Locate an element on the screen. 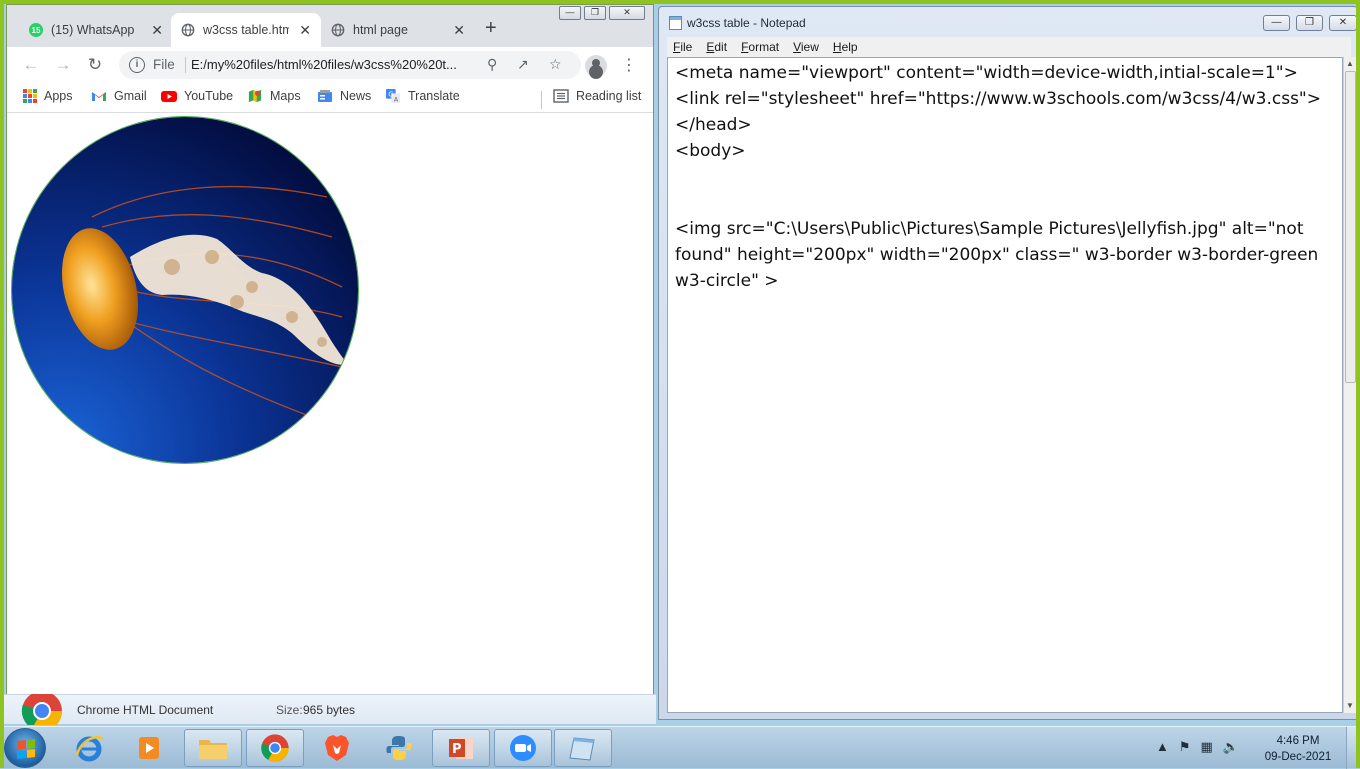 Image resolution: width=1360 pixels, height=769 pixels. file-size-label: Size: is located at coordinates (289, 710).